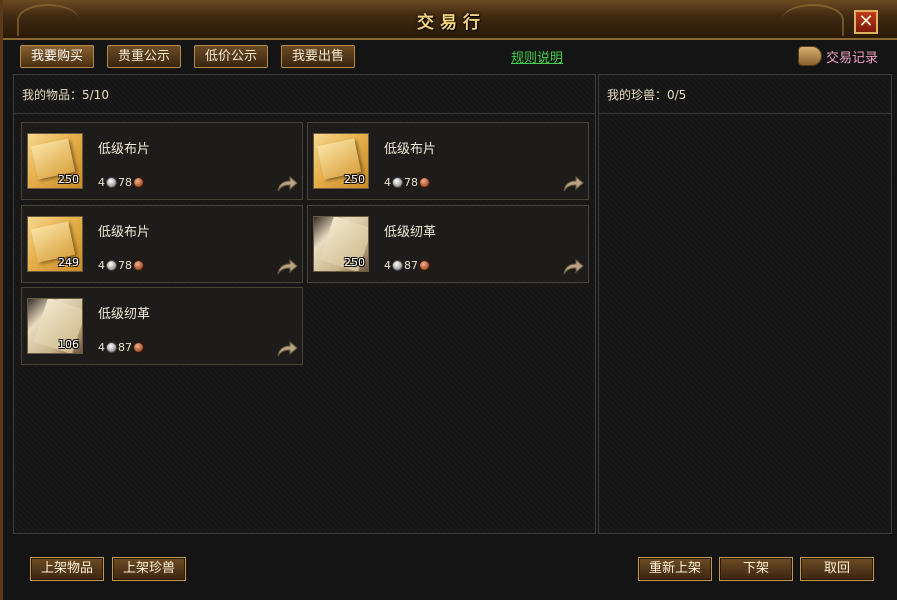 The width and height of the screenshot is (897, 600). Describe the element at coordinates (451, 23) in the screenshot. I see `window-title: 交易行` at that location.